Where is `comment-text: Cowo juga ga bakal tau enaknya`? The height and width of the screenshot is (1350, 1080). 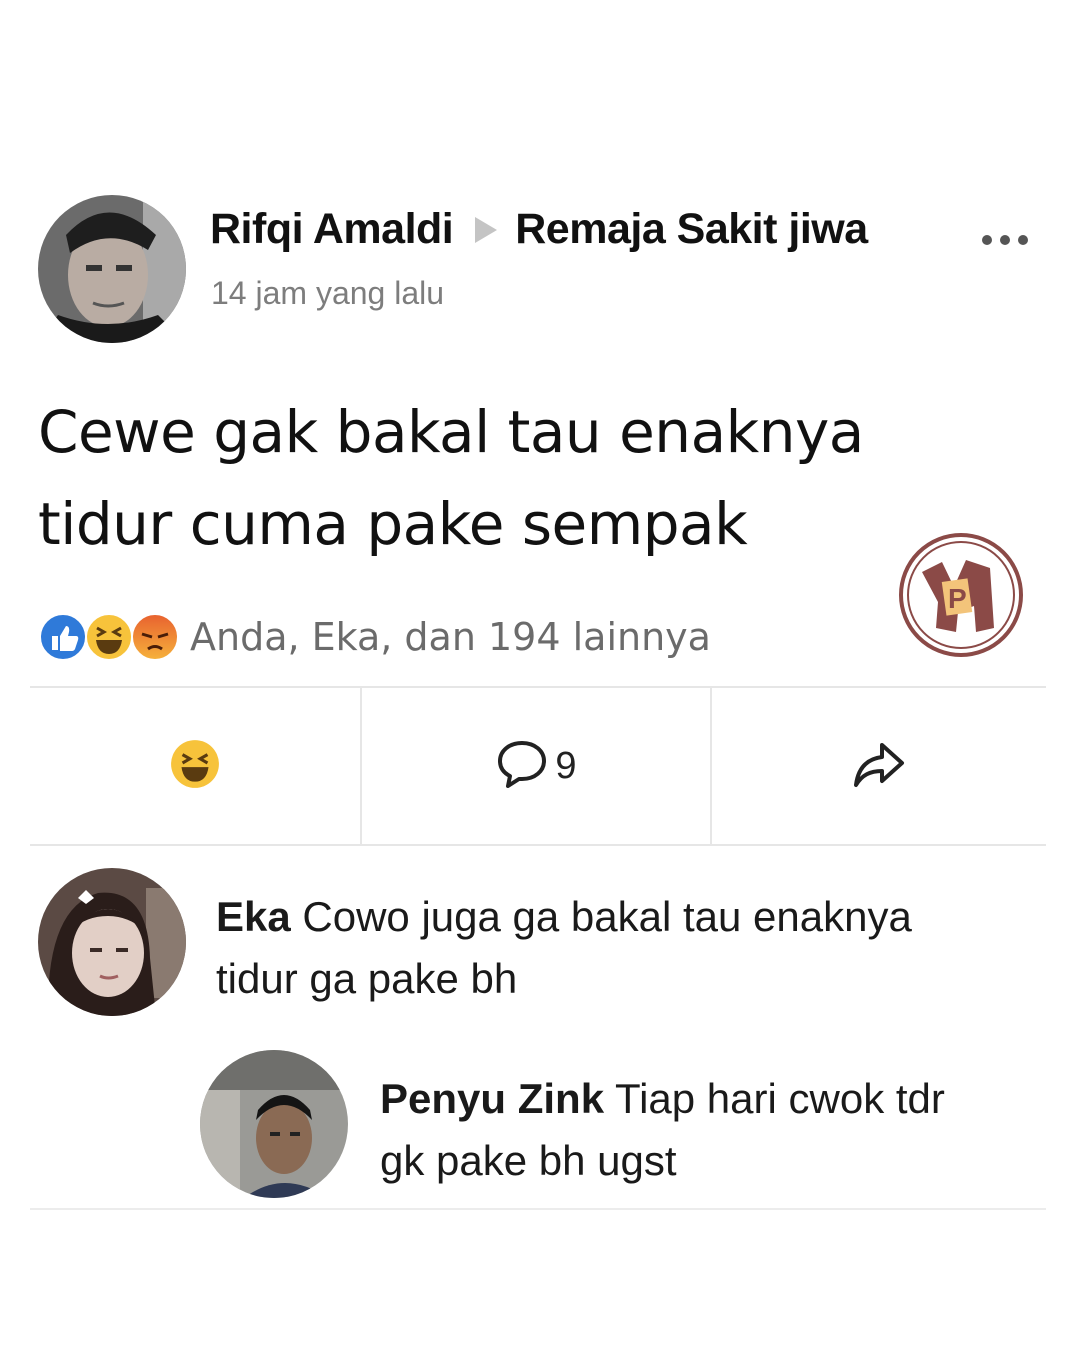 comment-text: Cowo juga ga bakal tau enaknya is located at coordinates (607, 916).